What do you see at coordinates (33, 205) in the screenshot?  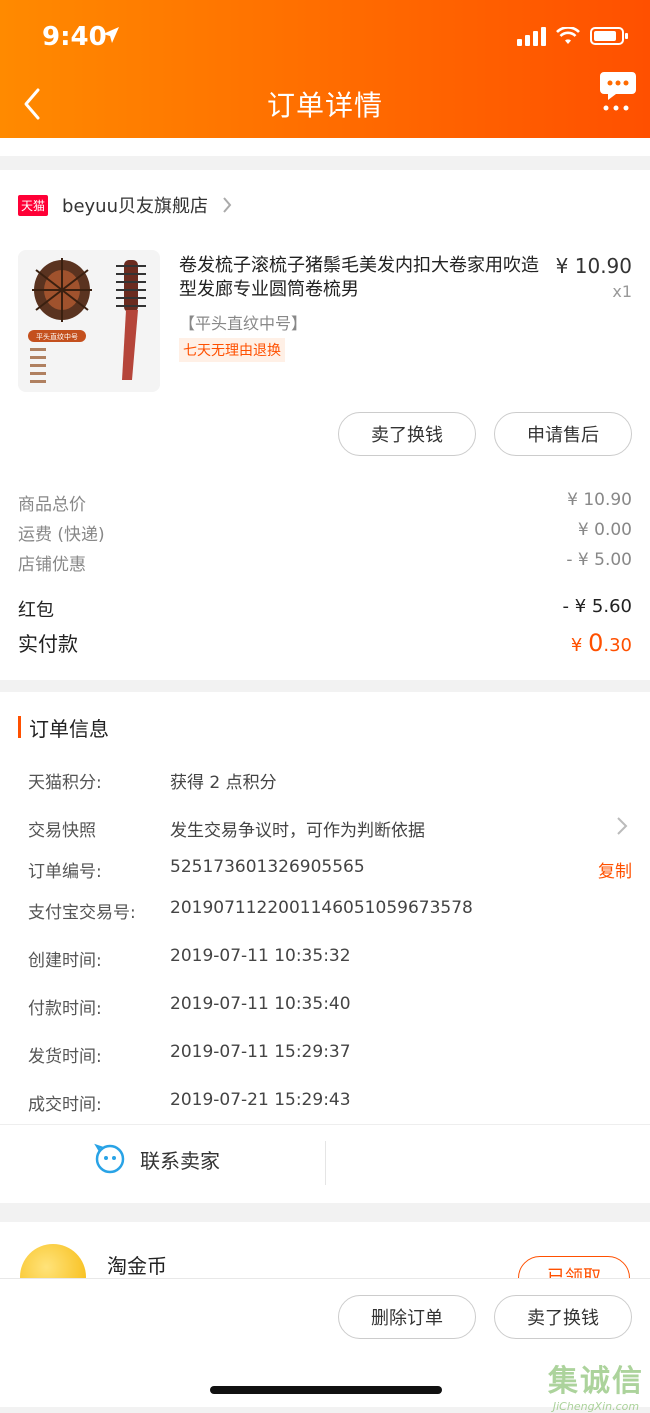 I see `tmall-badge: 天猫` at bounding box center [33, 205].